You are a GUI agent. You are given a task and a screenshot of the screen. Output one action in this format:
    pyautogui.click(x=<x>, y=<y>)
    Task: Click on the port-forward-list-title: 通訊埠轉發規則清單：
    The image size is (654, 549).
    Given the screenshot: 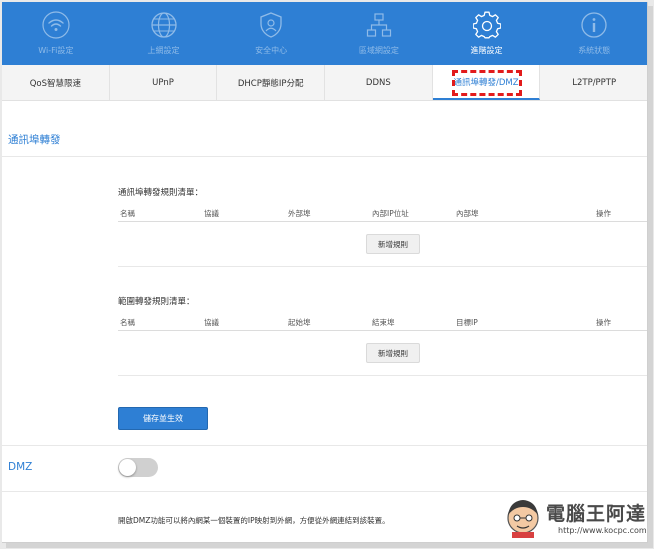 What is the action you would take?
    pyautogui.click(x=161, y=193)
    